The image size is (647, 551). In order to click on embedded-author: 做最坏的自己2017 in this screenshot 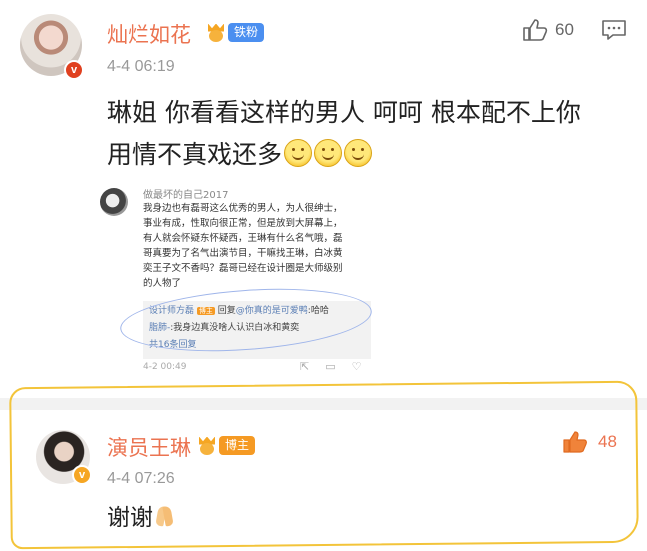, I will do `click(186, 195)`.